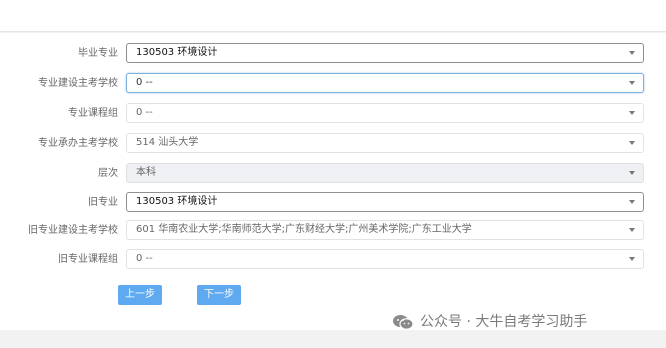  What do you see at coordinates (108, 173) in the screenshot?
I see `level-label: 层次` at bounding box center [108, 173].